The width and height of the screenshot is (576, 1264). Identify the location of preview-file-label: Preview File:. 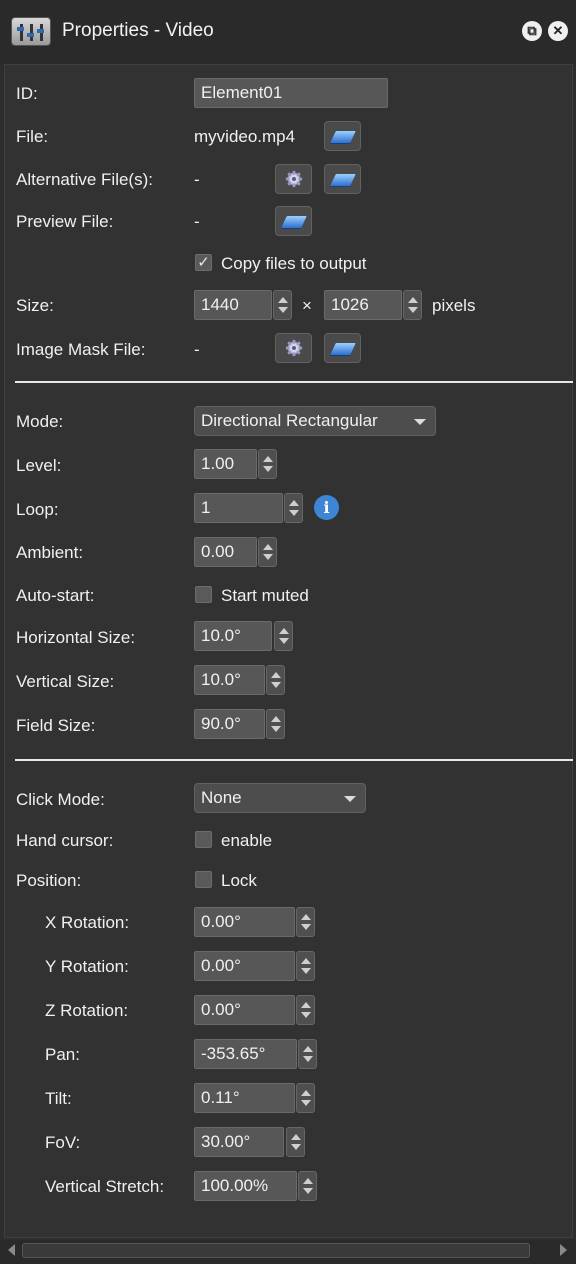
(65, 221).